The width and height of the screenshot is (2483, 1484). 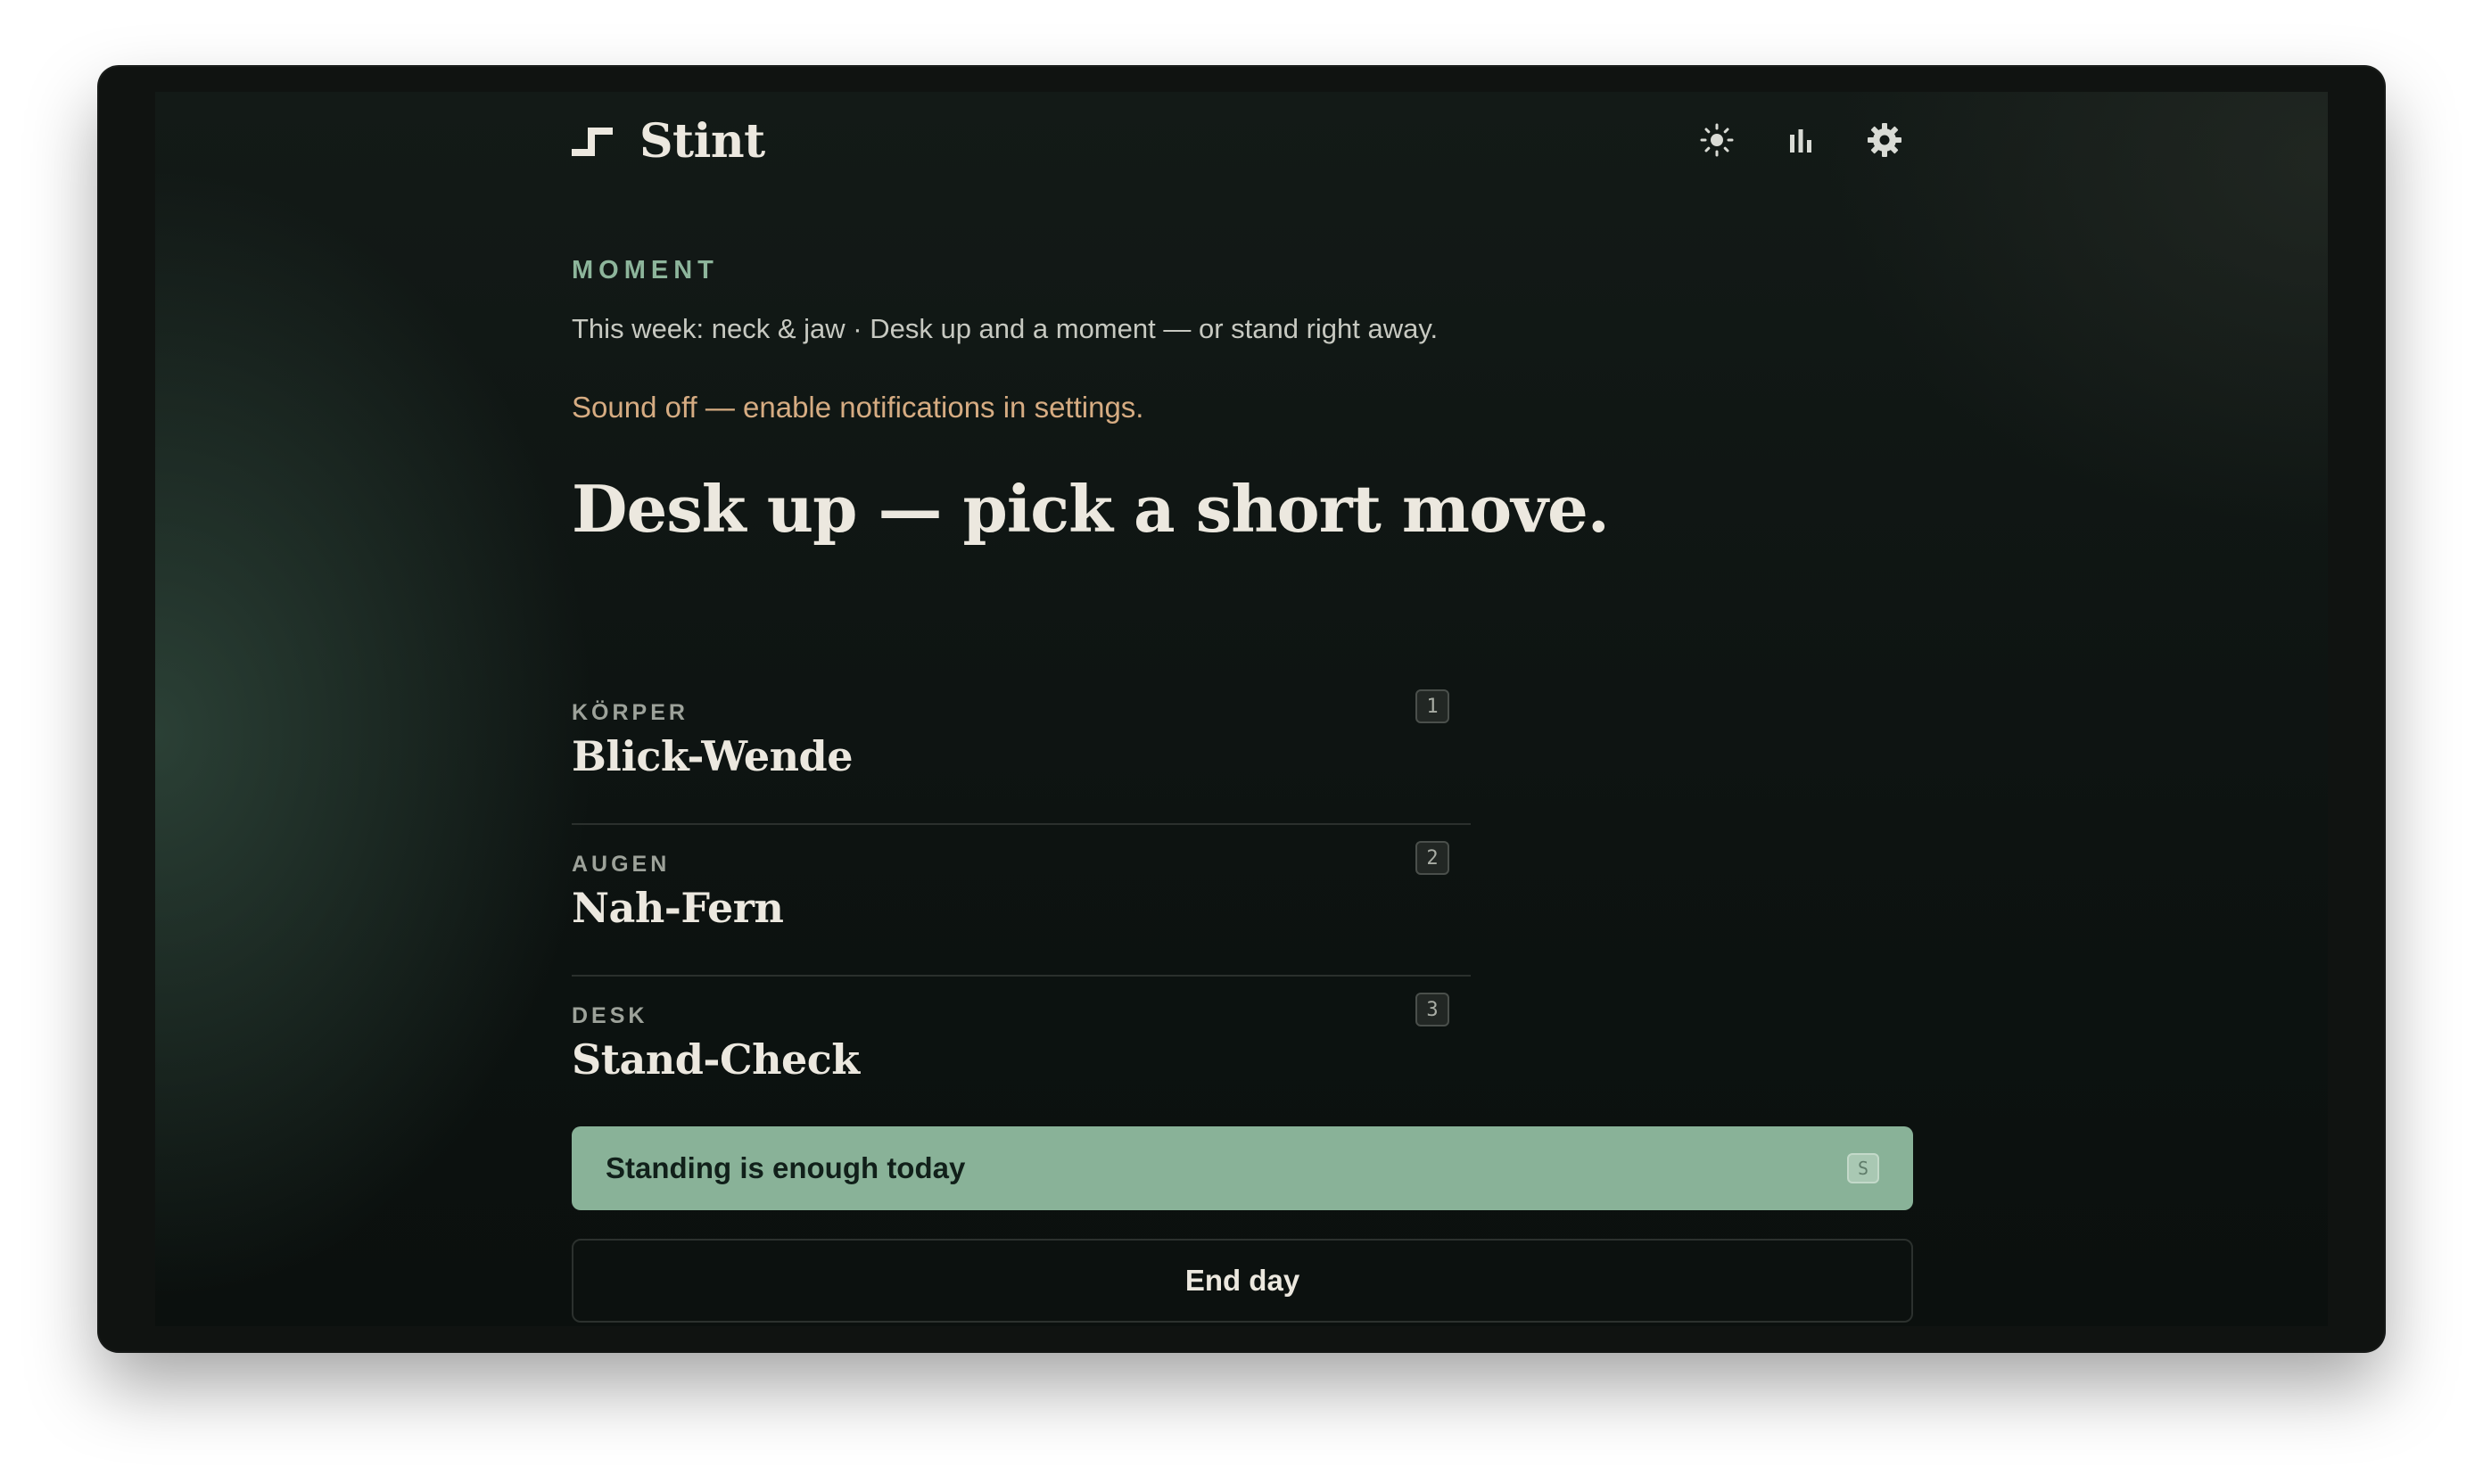 What do you see at coordinates (621, 865) in the screenshot?
I see `move-category: AUGEN` at bounding box center [621, 865].